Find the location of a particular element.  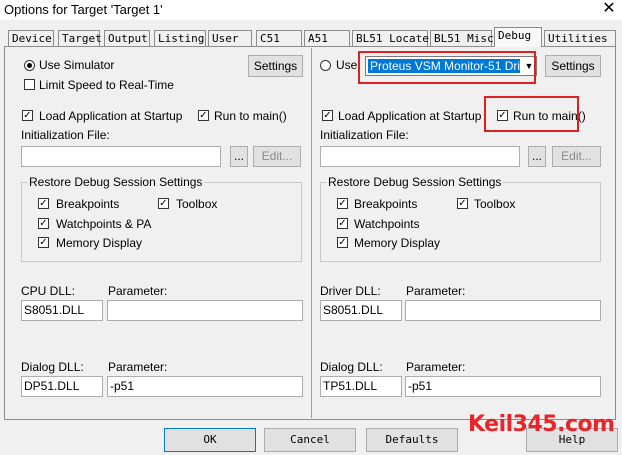

limit-speed-checkbox is located at coordinates (29, 84).